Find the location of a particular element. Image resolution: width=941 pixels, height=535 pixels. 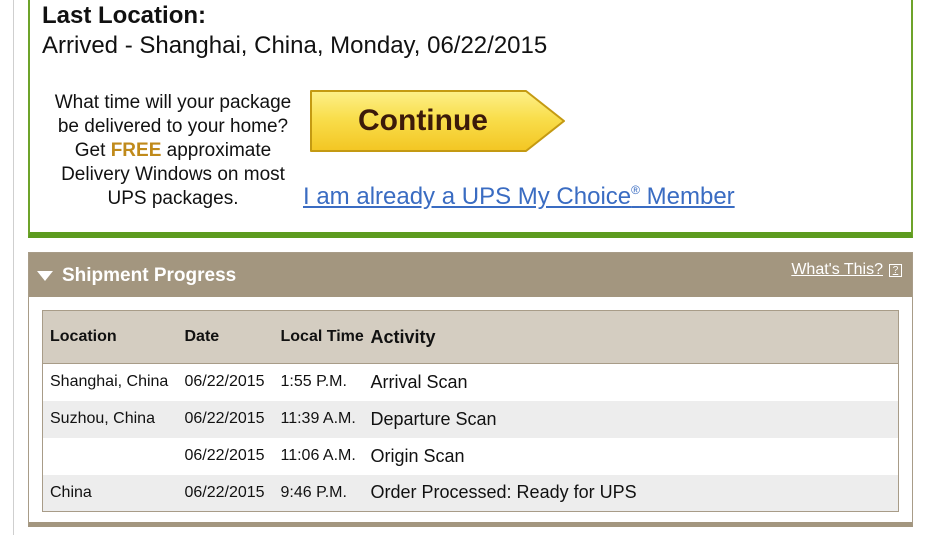

my-choice-link-suffix: Member is located at coordinates (687, 196).